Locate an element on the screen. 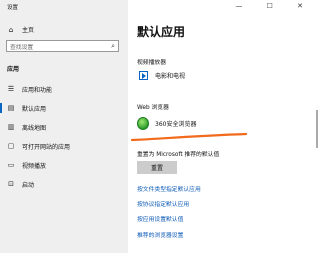  web-browser-selector: 360安全浏览器 is located at coordinates (167, 123).